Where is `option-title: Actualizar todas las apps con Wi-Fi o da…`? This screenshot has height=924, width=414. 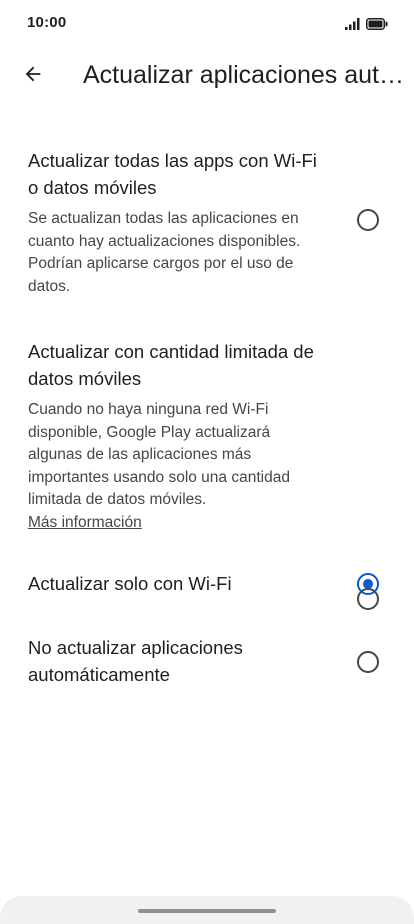 option-title: Actualizar todas las apps con Wi-Fi o da… is located at coordinates (172, 174).